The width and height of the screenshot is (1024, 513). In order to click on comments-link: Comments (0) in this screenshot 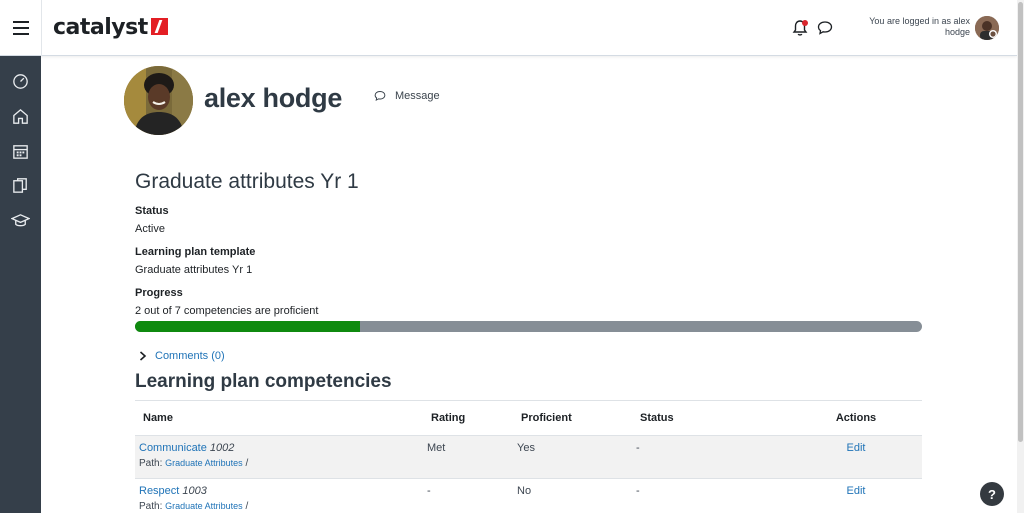, I will do `click(190, 356)`.